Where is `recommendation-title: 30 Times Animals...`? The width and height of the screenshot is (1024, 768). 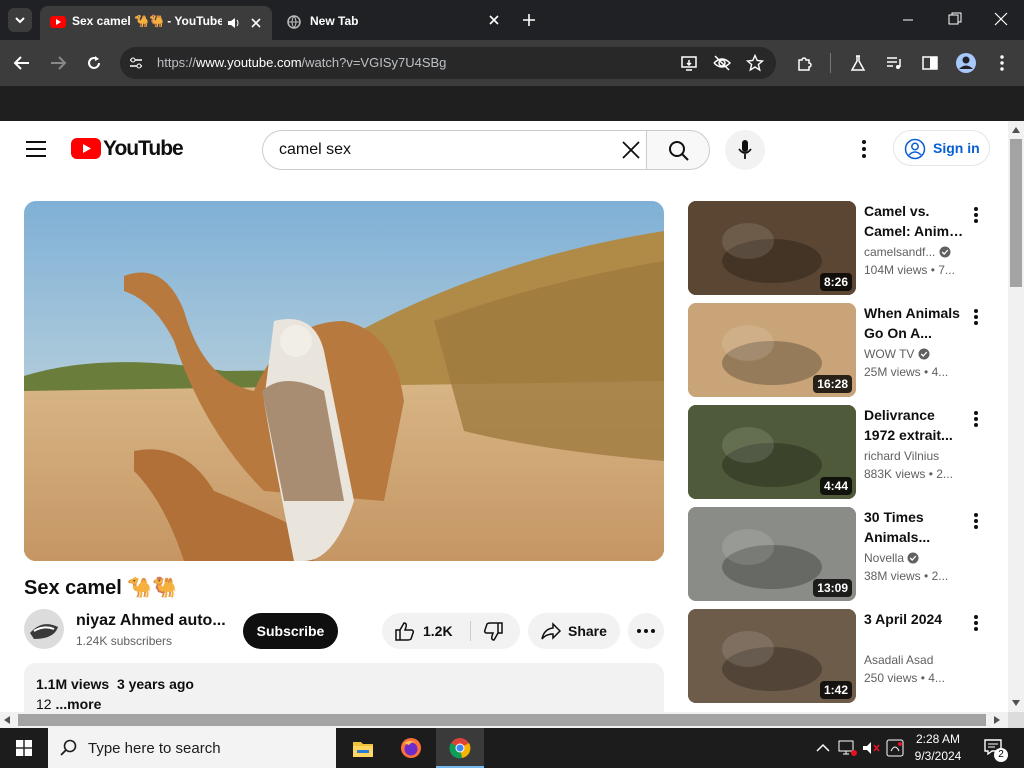
recommendation-title: 30 Times Animals... is located at coordinates (916, 527).